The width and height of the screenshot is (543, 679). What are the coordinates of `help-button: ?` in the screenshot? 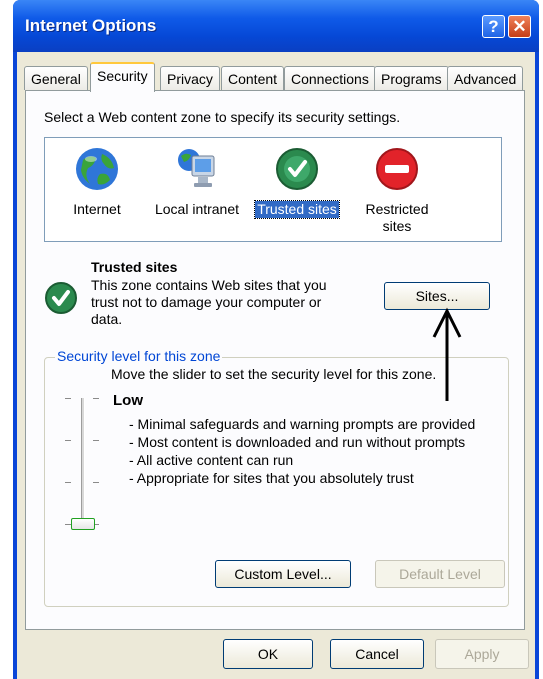 It's located at (493, 26).